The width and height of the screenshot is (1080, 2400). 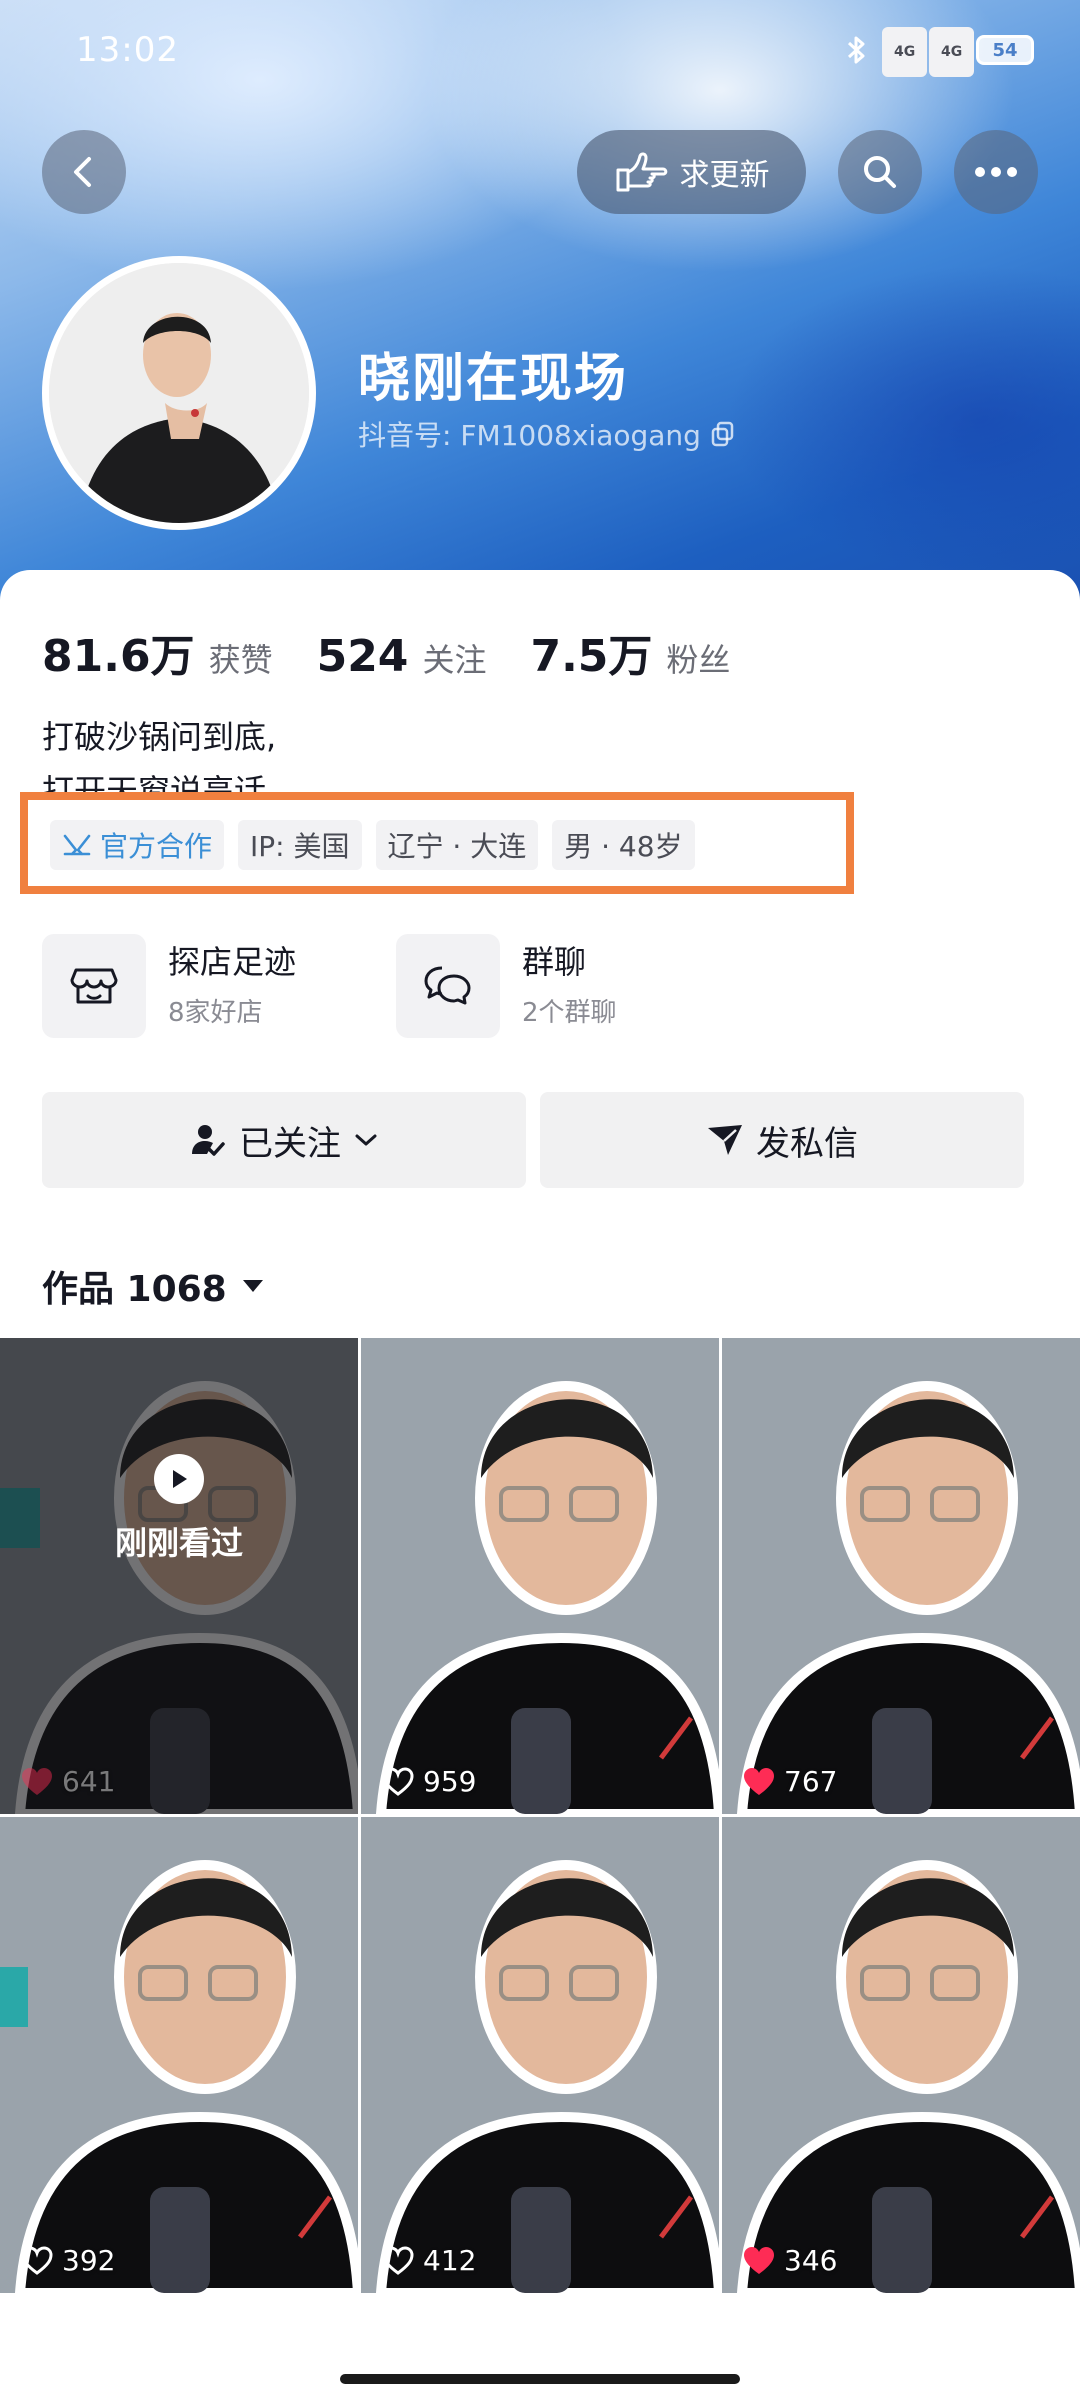 What do you see at coordinates (372, 845) in the screenshot?
I see `profile-tags: 官方合作 IP: 美国 辽宁 · 大连 男 · 48岁` at bounding box center [372, 845].